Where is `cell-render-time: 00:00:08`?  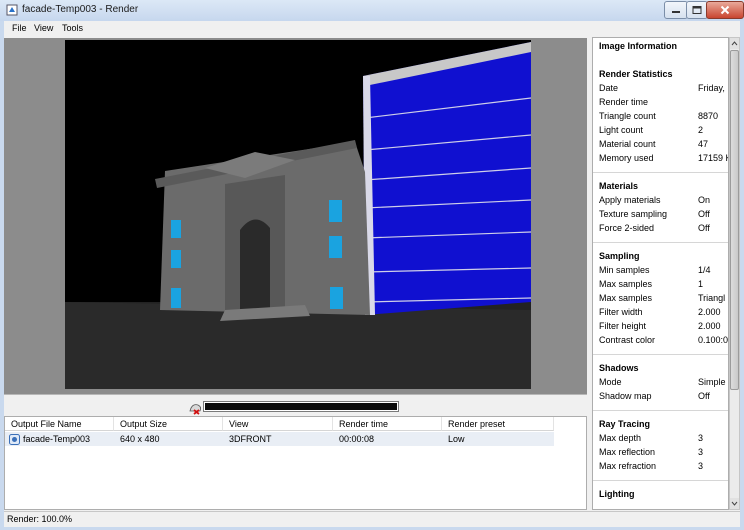
cell-render-time: 00:00:08 is located at coordinates (357, 439).